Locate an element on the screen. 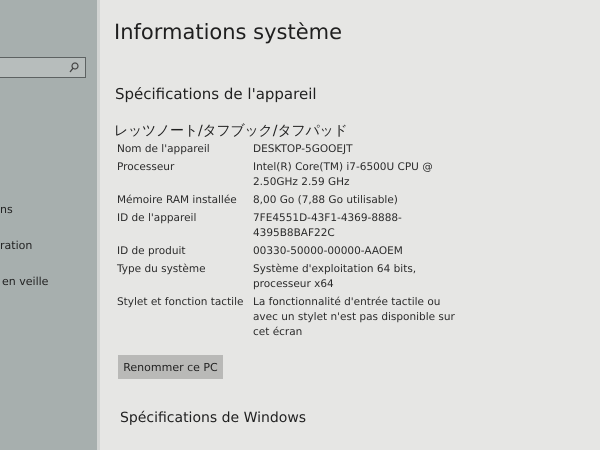  spec-value: DESKTOP-5GOOEJT is located at coordinates (303, 149).